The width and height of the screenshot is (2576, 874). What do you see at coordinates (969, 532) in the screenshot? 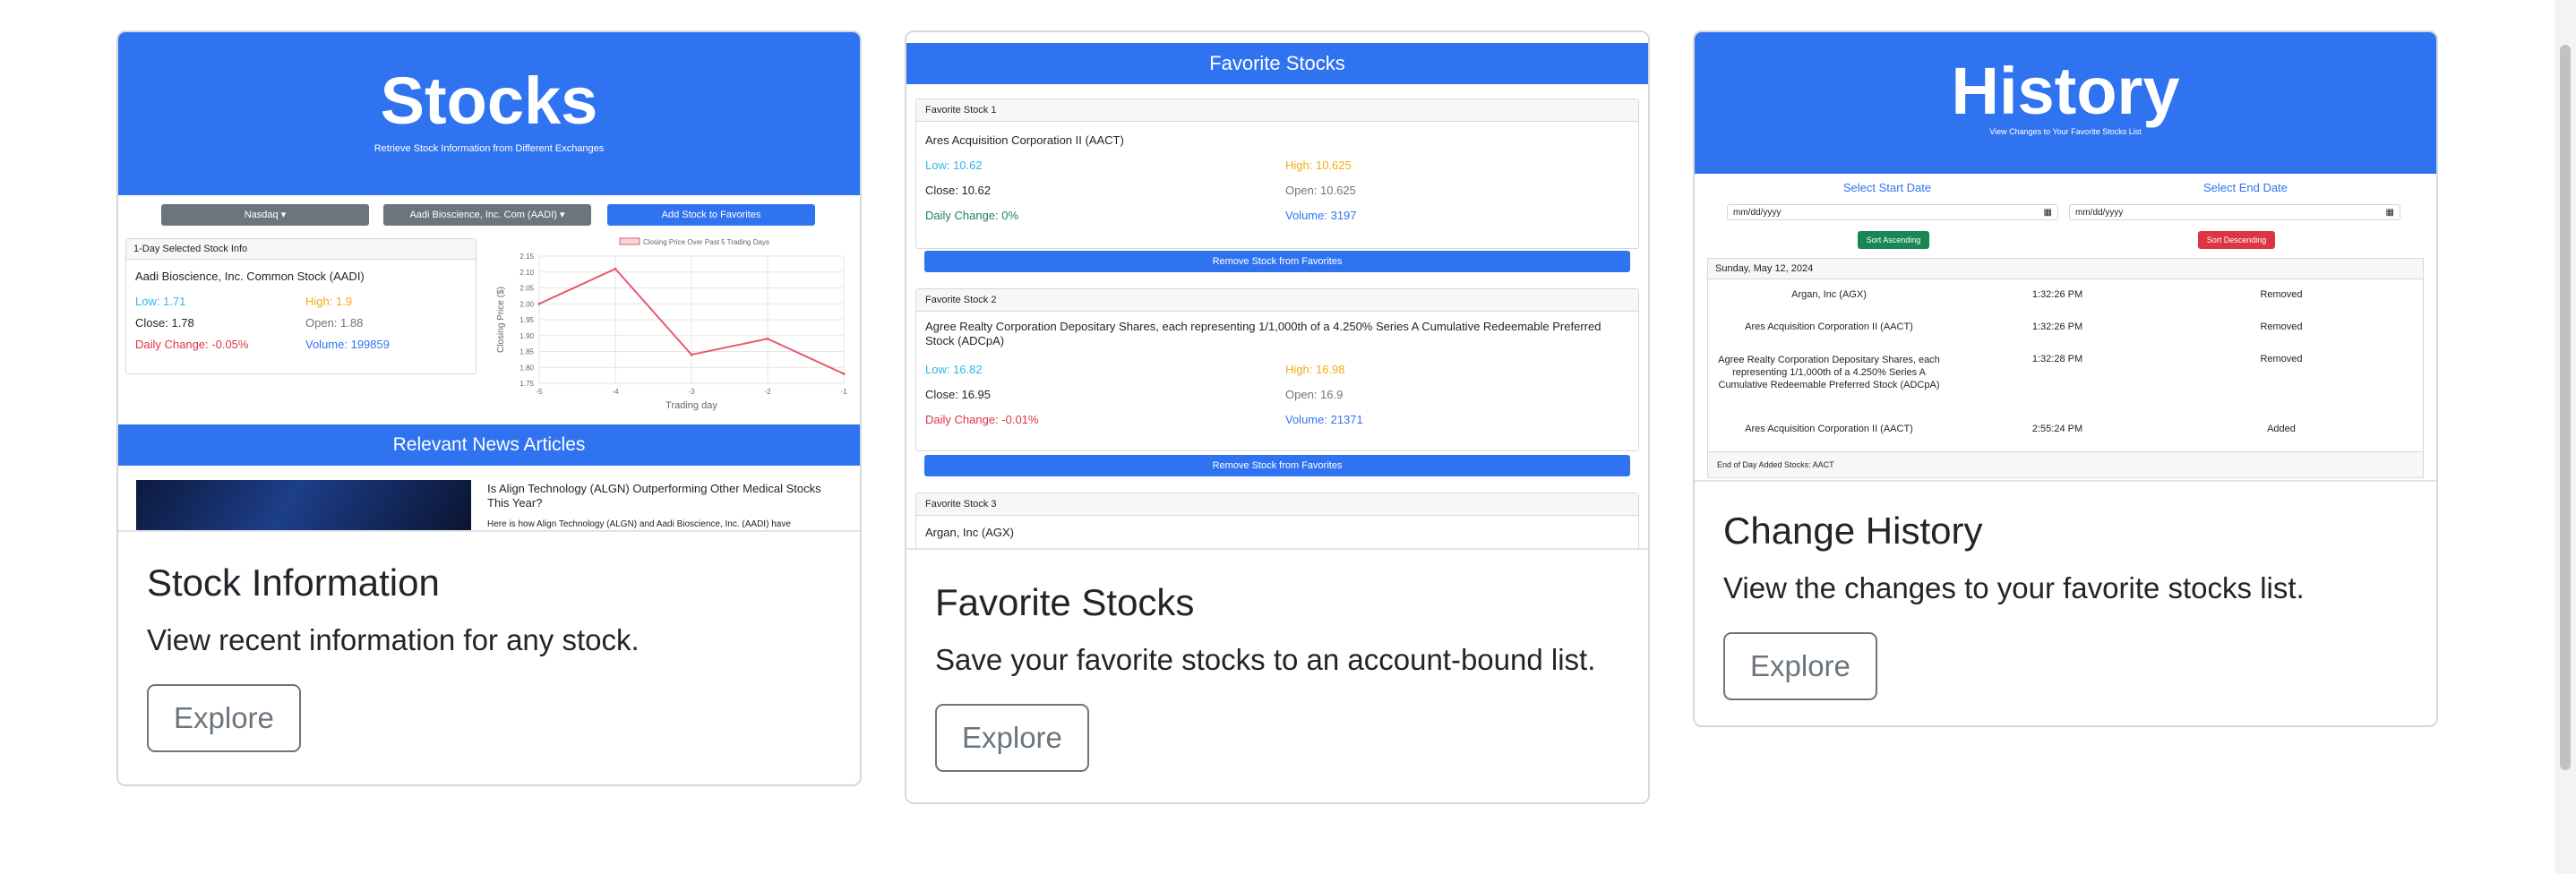
I see `favorite-stock-name: Argan, Inc (AGX)` at bounding box center [969, 532].